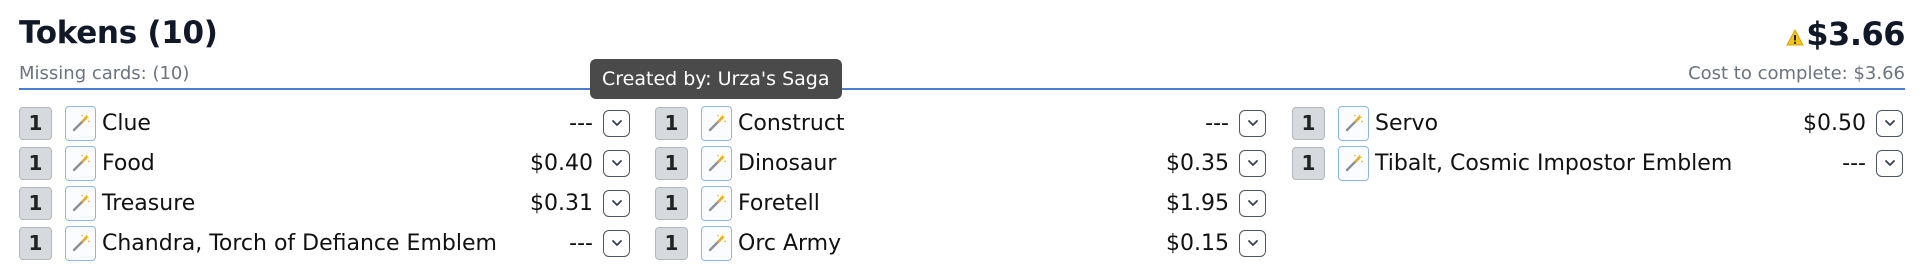 The image size is (1920, 279). What do you see at coordinates (1197, 243) in the screenshot?
I see `card-price: $0.15` at bounding box center [1197, 243].